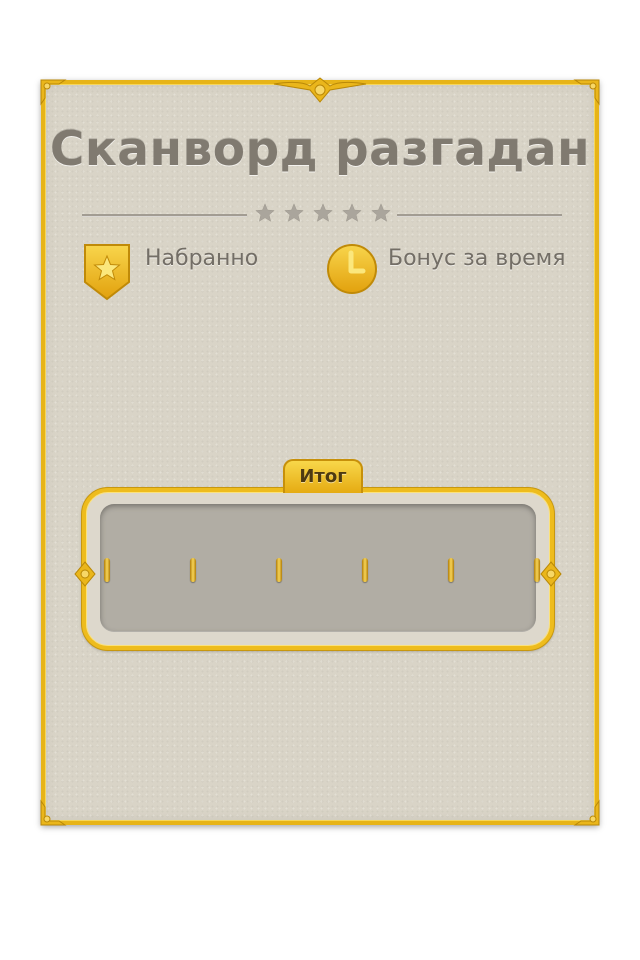 This screenshot has width=640, height=960. I want to click on rating-stars, so click(323, 213).